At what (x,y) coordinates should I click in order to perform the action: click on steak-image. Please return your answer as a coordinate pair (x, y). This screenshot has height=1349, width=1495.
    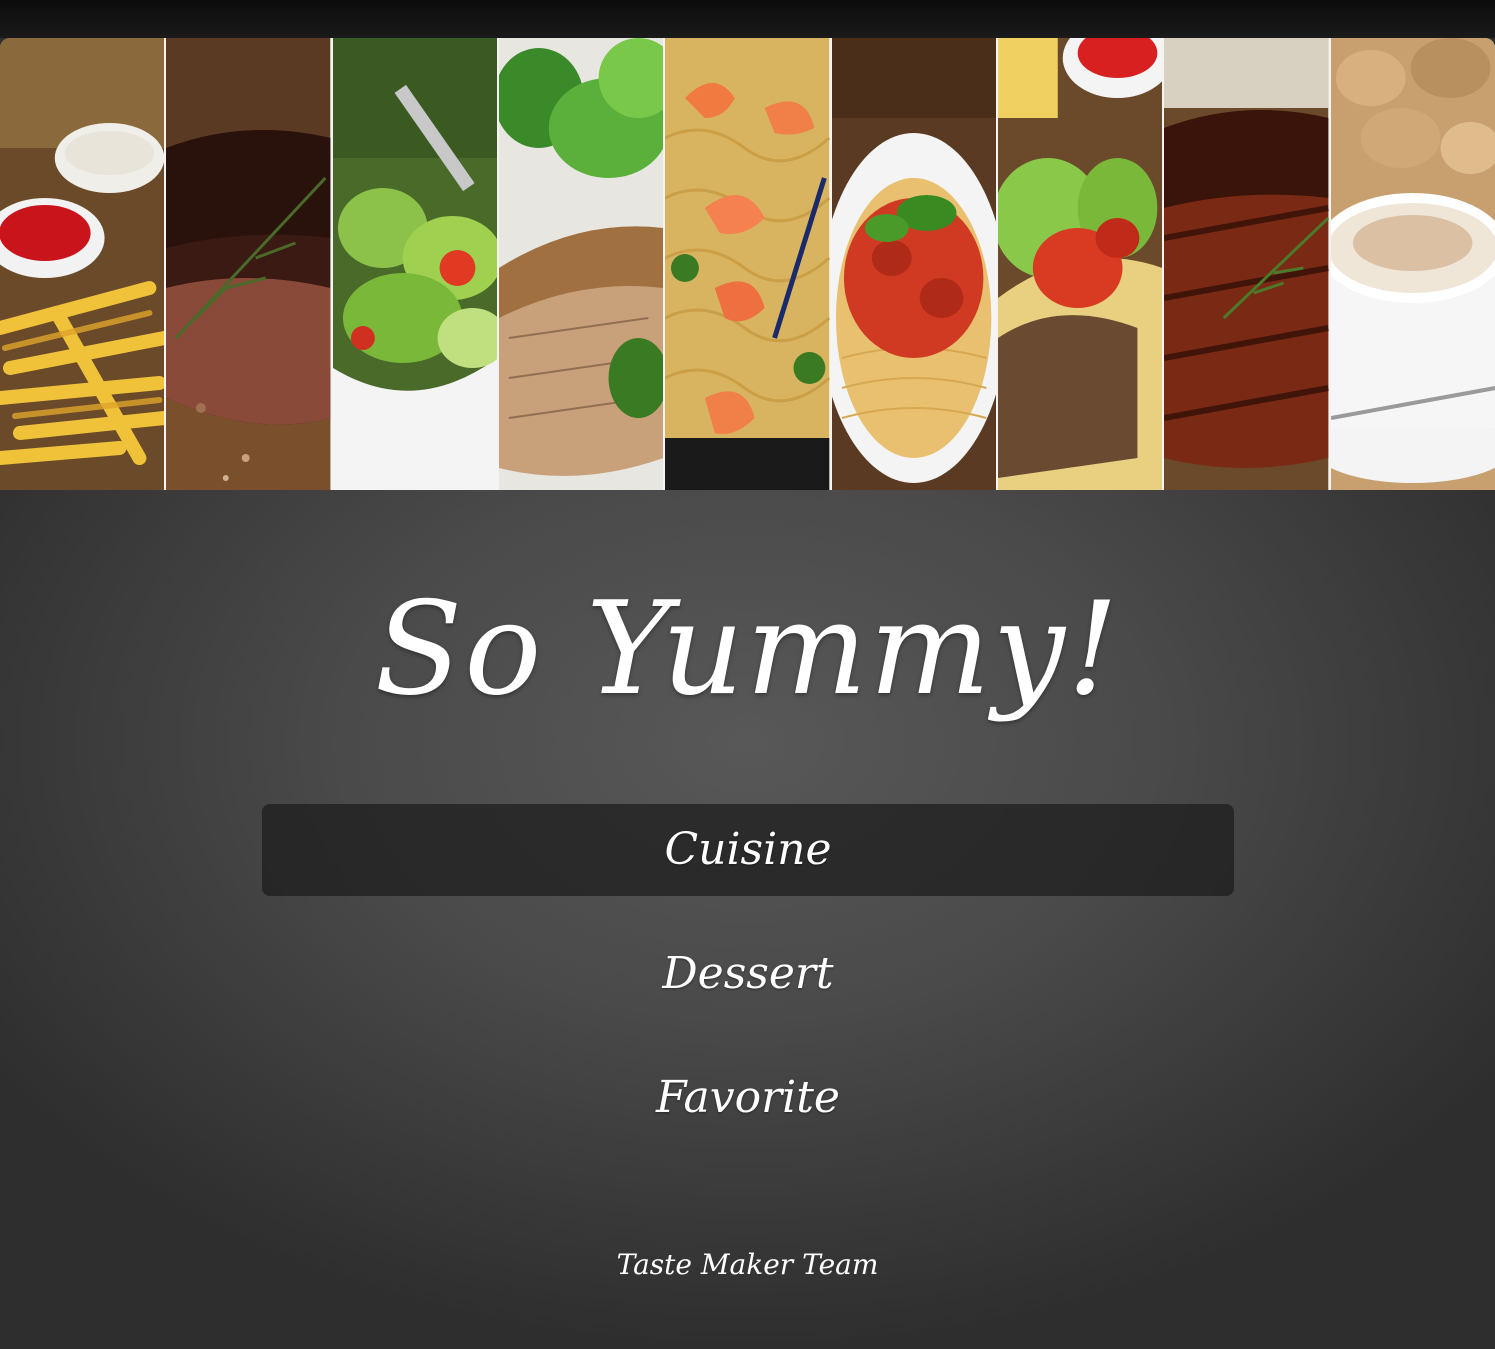
    Looking at the image, I should click on (248, 264).